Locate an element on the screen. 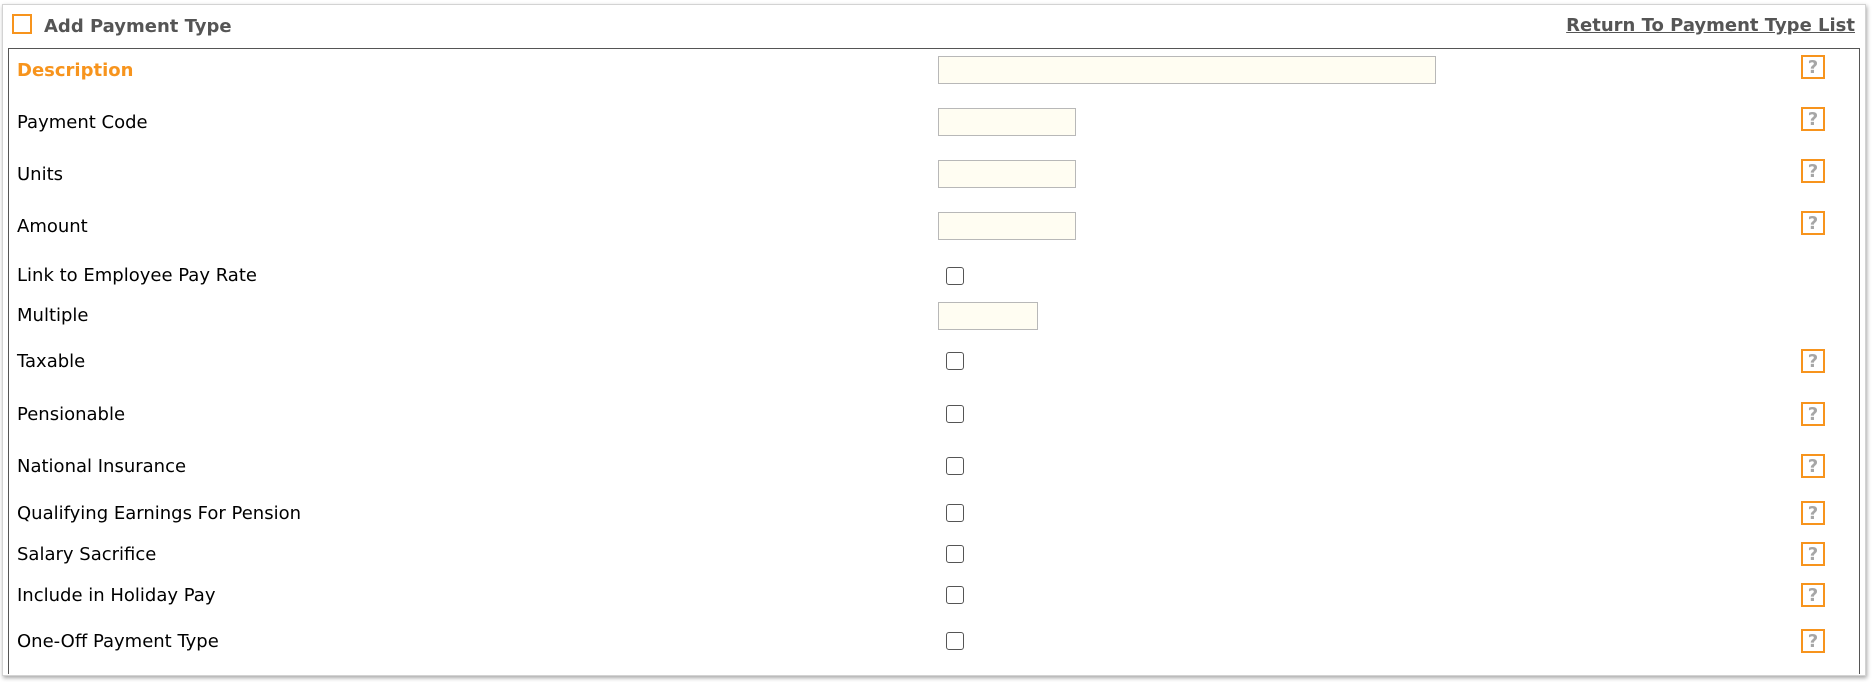  salary-sacrifice-label: Salary Sacrifice is located at coordinates (87, 554).